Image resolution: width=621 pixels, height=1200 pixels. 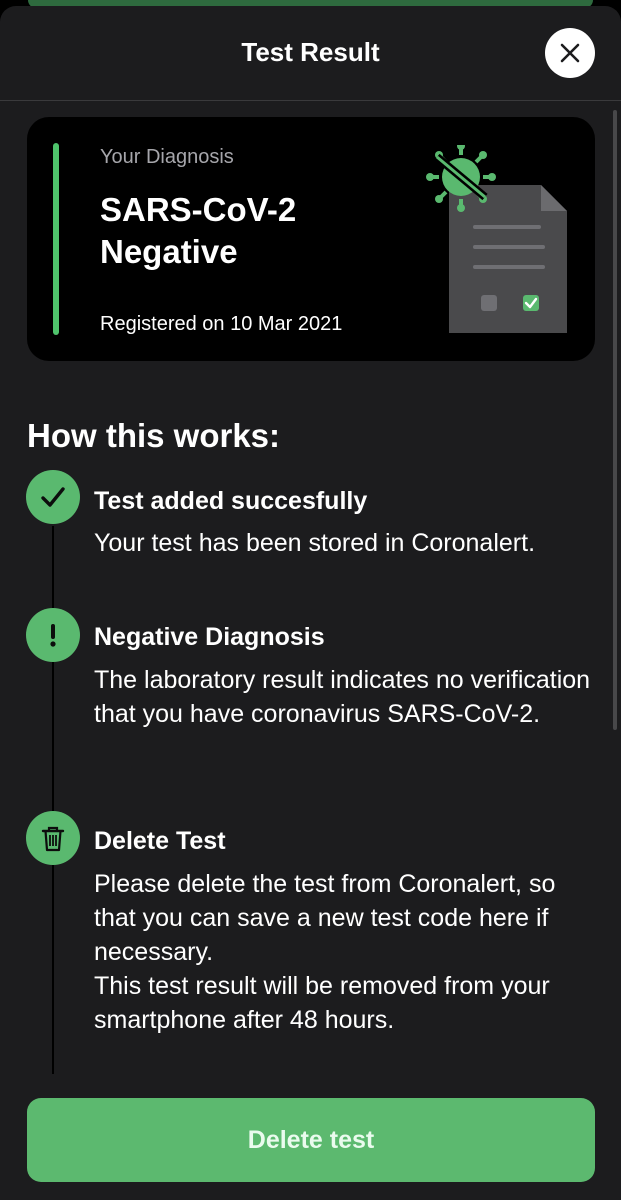 What do you see at coordinates (315, 543) in the screenshot?
I see `step-description: Your test has been stored in Coronalert.` at bounding box center [315, 543].